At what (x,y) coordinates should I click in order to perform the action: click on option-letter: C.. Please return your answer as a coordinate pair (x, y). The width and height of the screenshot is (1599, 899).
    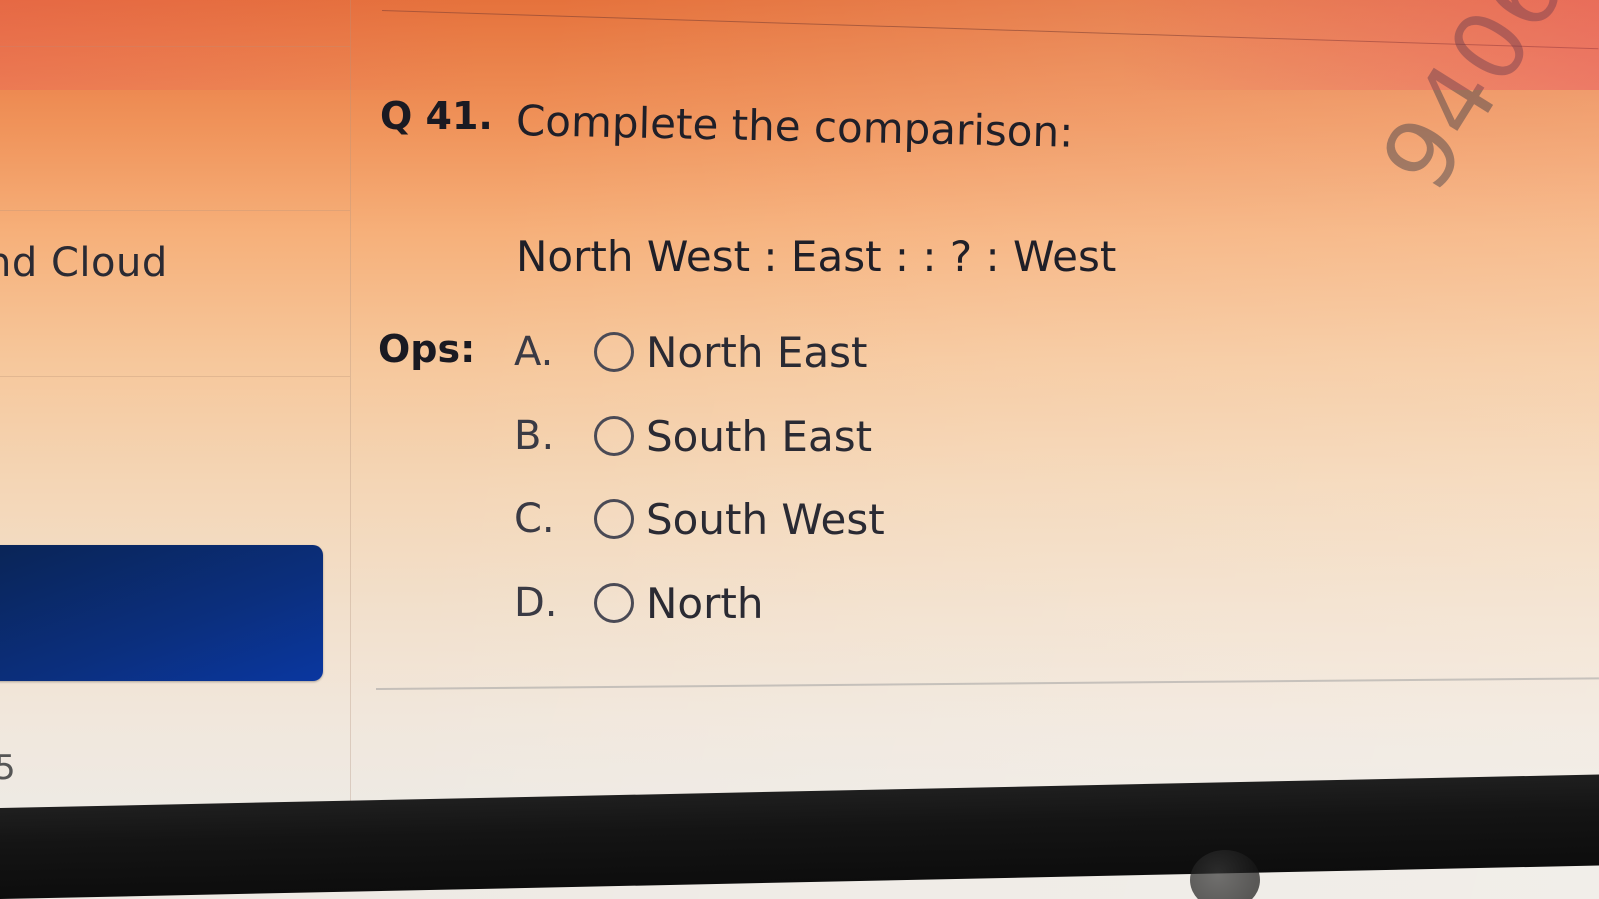
    Looking at the image, I should click on (534, 519).